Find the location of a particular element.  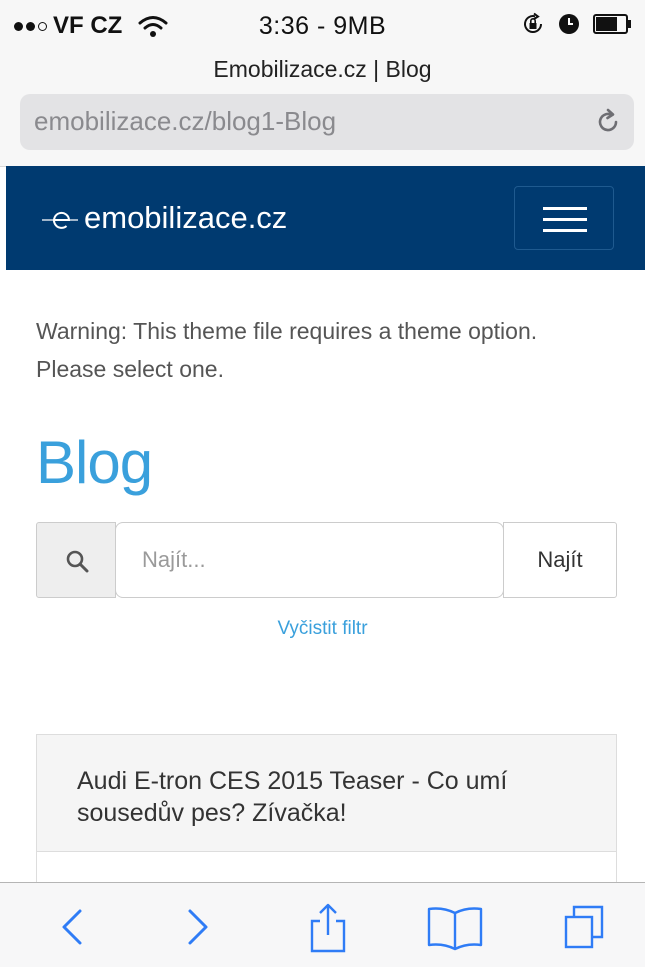

forward-icon is located at coordinates (198, 927).